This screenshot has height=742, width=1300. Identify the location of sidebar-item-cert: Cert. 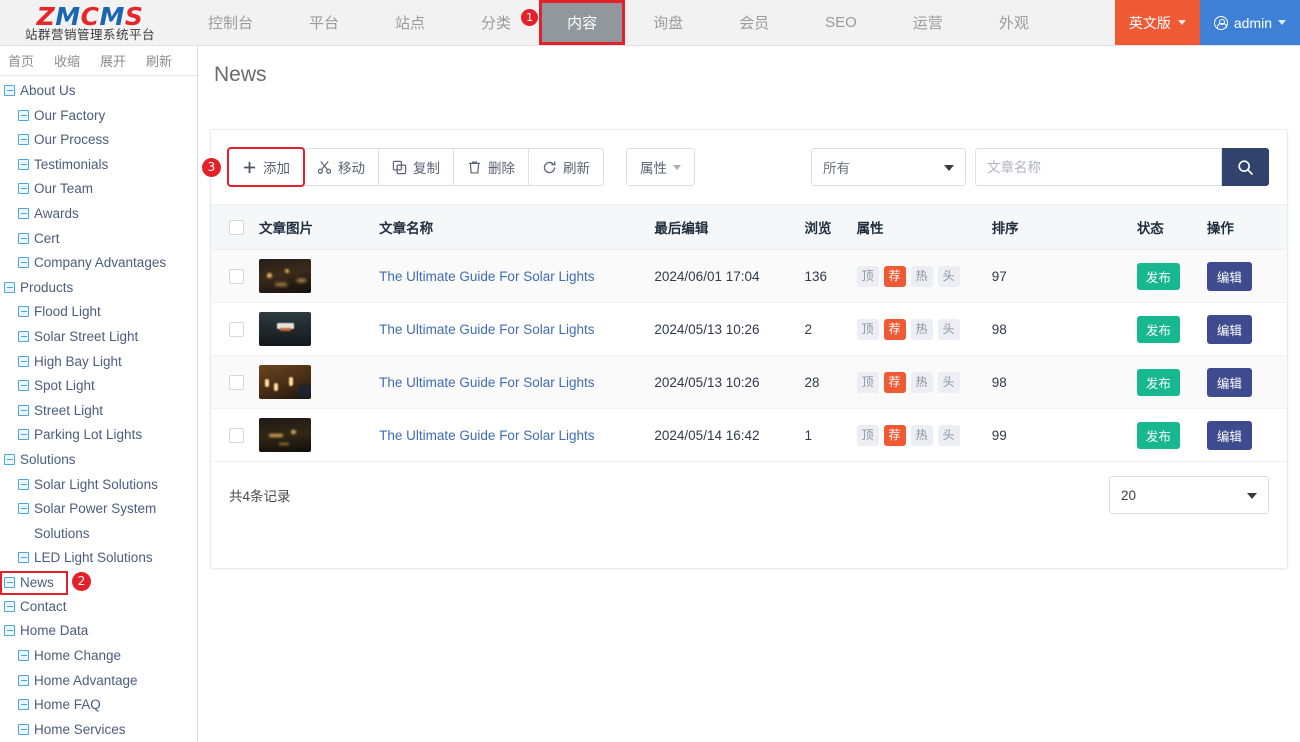
(98, 239).